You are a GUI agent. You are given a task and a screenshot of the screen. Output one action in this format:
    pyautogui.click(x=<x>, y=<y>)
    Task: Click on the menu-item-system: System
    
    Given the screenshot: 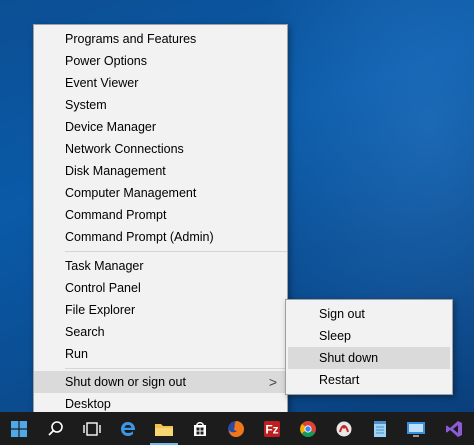 What is the action you would take?
    pyautogui.click(x=160, y=105)
    